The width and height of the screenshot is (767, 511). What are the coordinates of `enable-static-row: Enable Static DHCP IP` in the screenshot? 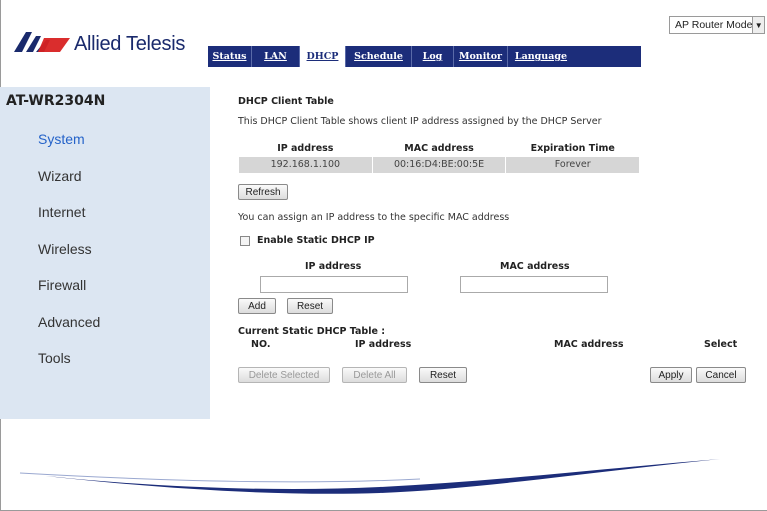 It's located at (307, 240).